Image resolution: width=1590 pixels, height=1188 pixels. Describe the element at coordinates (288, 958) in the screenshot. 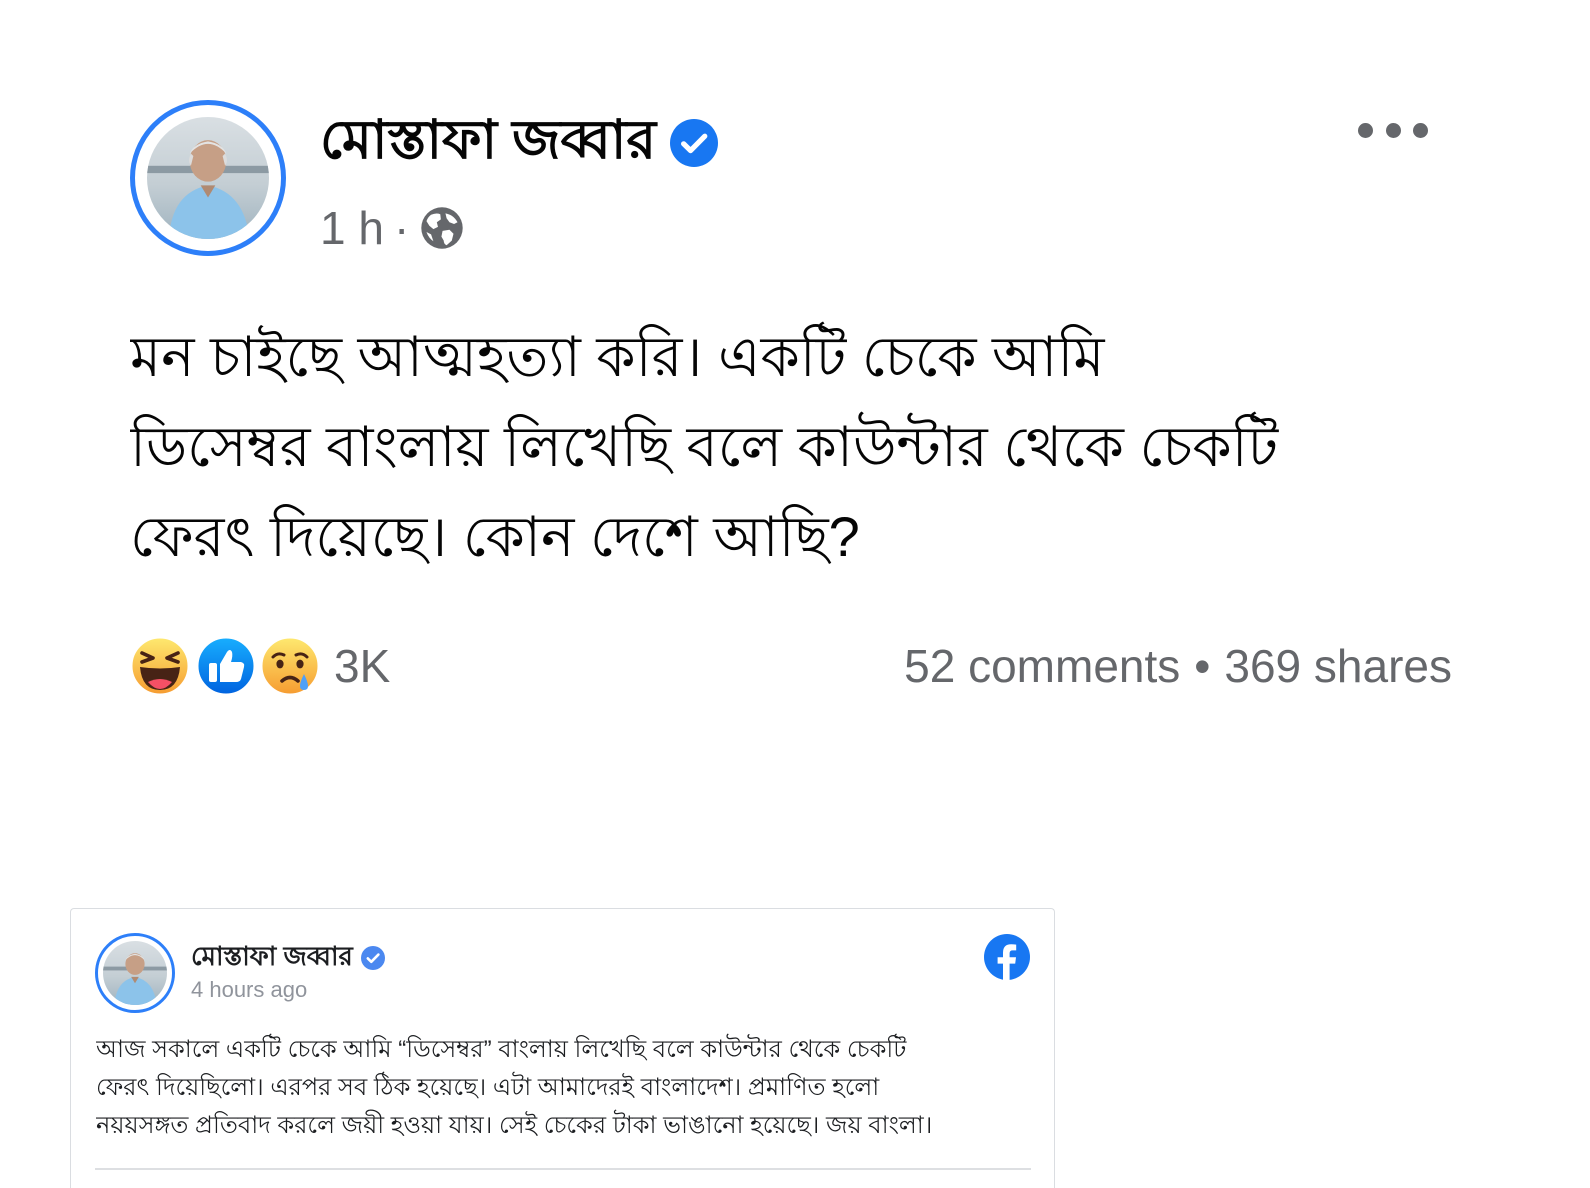

I see `embed-author-header: মোস্তাফা জব্বার` at that location.